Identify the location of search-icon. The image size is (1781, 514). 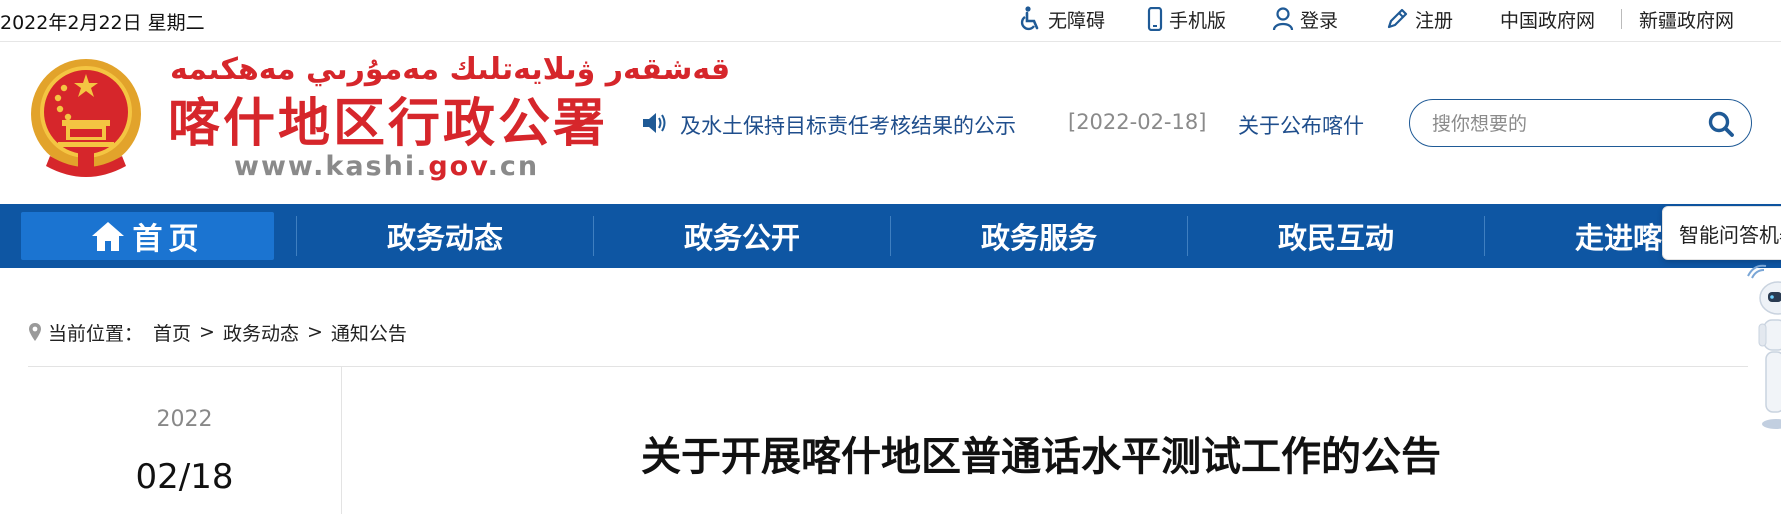
(1721, 124).